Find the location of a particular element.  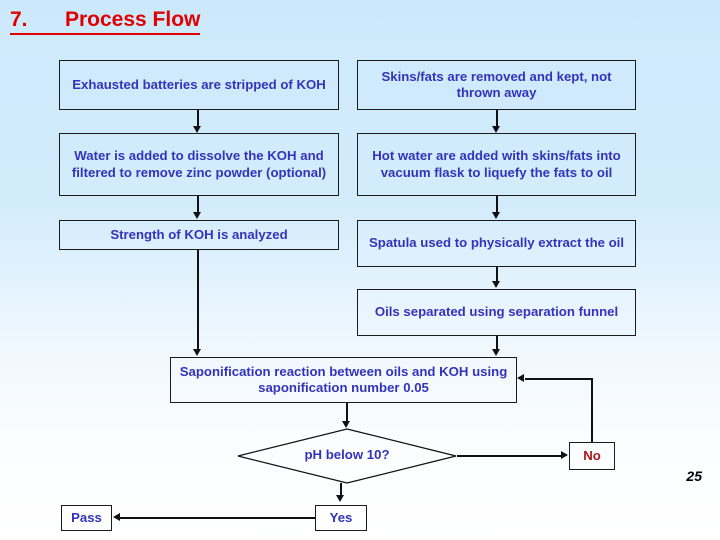

connector-no-to-saponification is located at coordinates (559, 379).